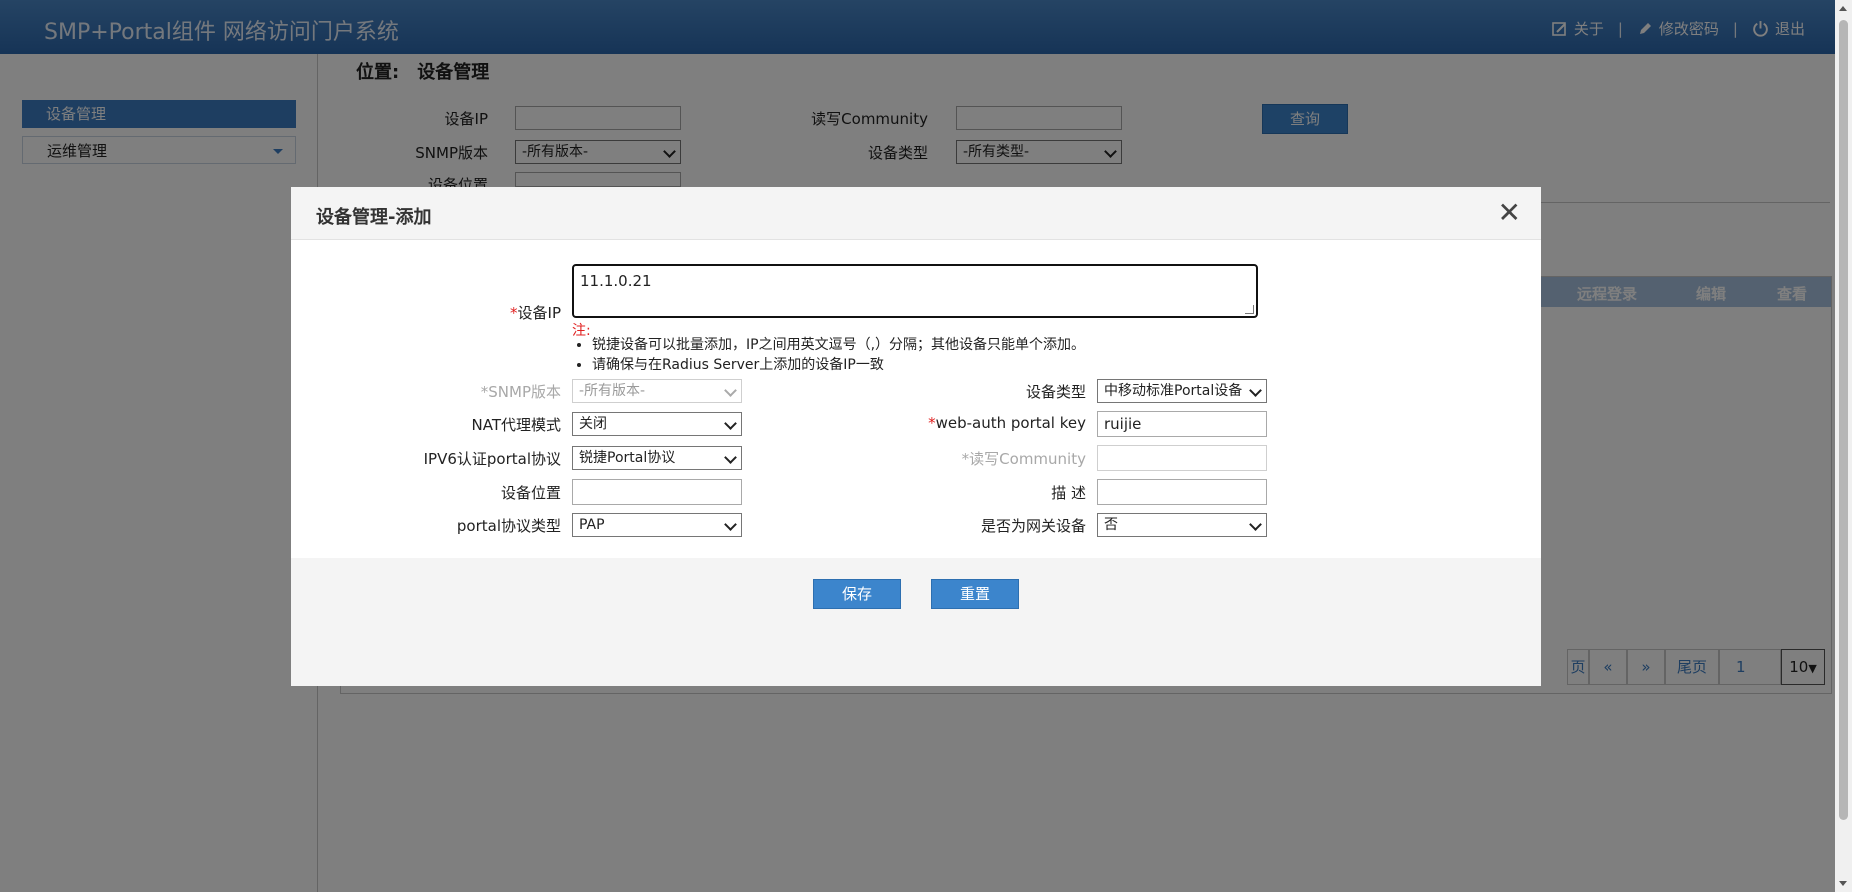  I want to click on rw-community-label: *读写Community, so click(988, 458).